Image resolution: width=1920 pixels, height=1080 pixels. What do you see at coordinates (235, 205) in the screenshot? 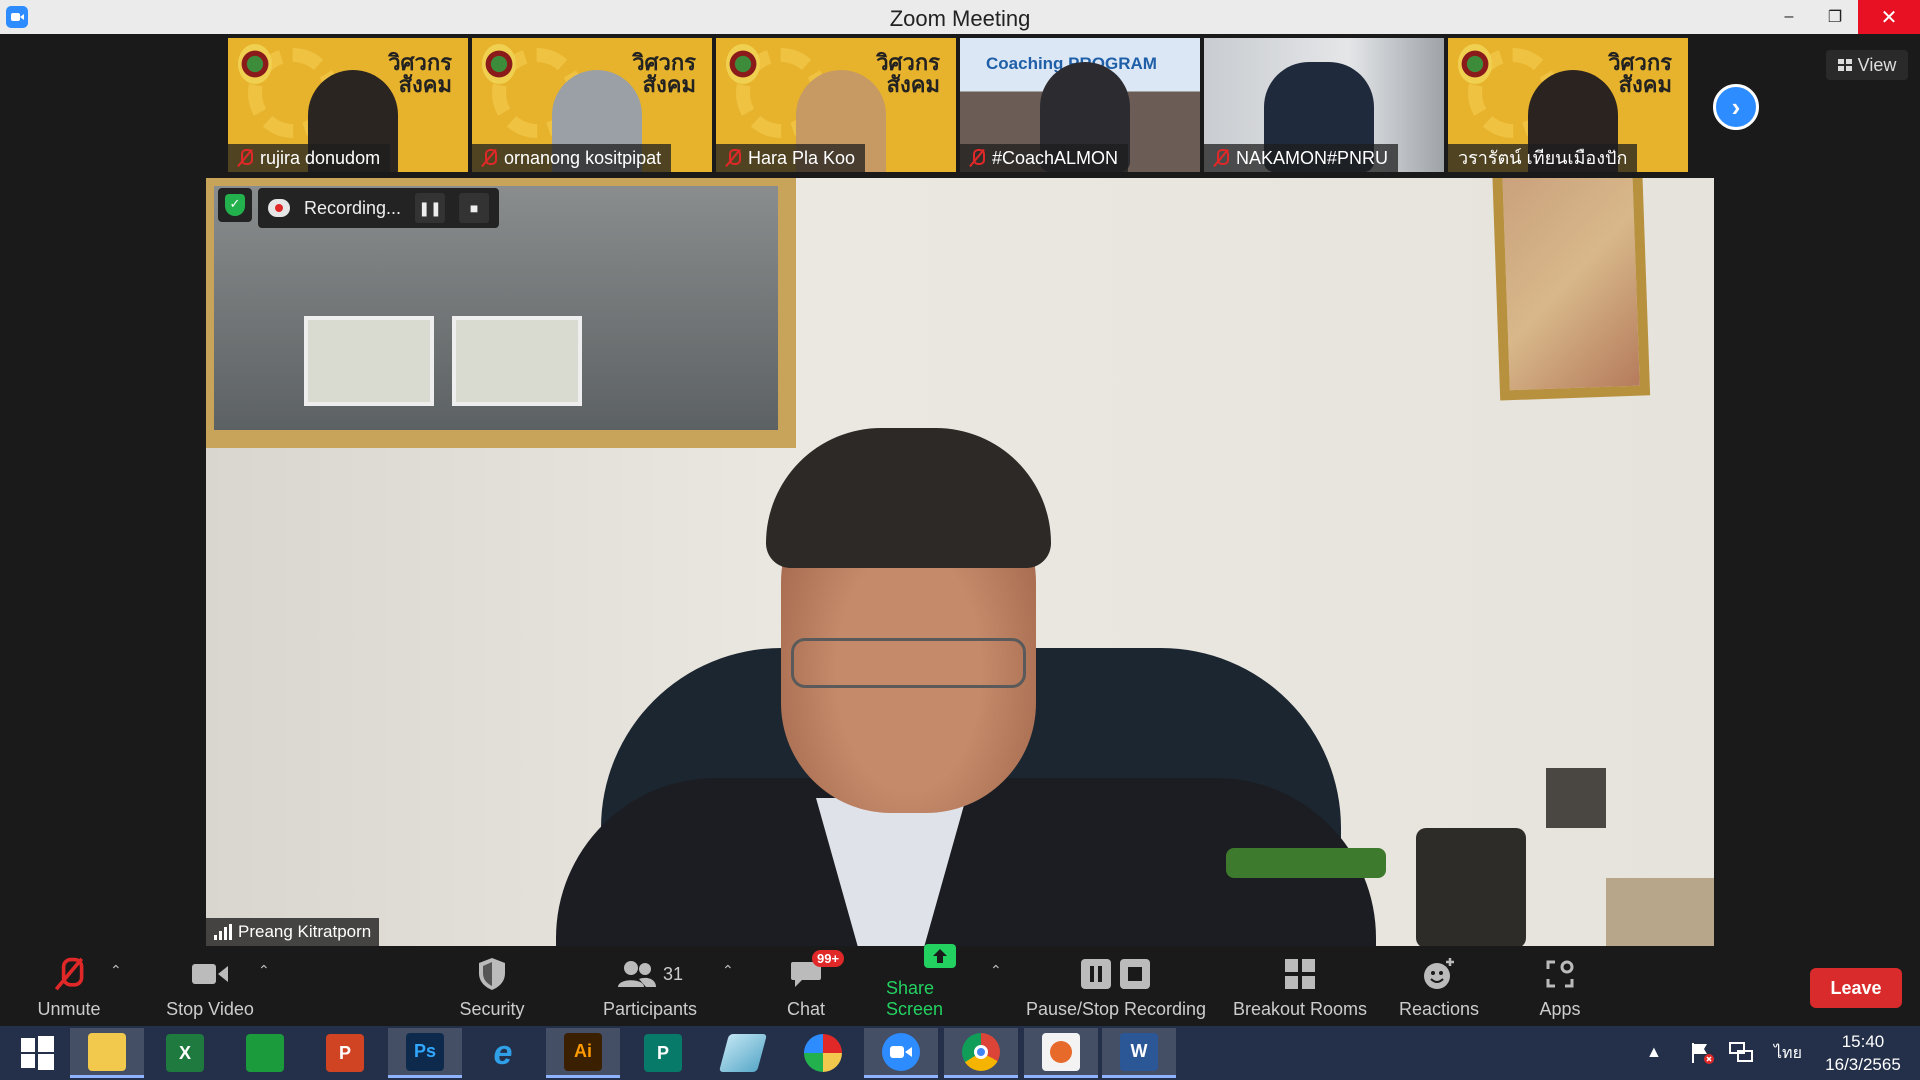
I see `encryption-shield-icon: ✓` at bounding box center [235, 205].